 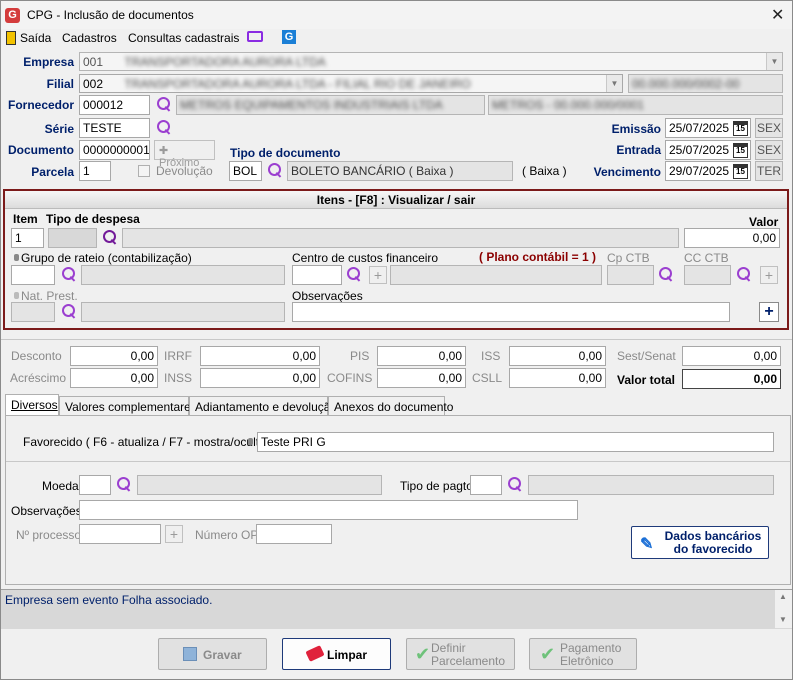 I want to click on parcela-input: 1, so click(x=95, y=171).